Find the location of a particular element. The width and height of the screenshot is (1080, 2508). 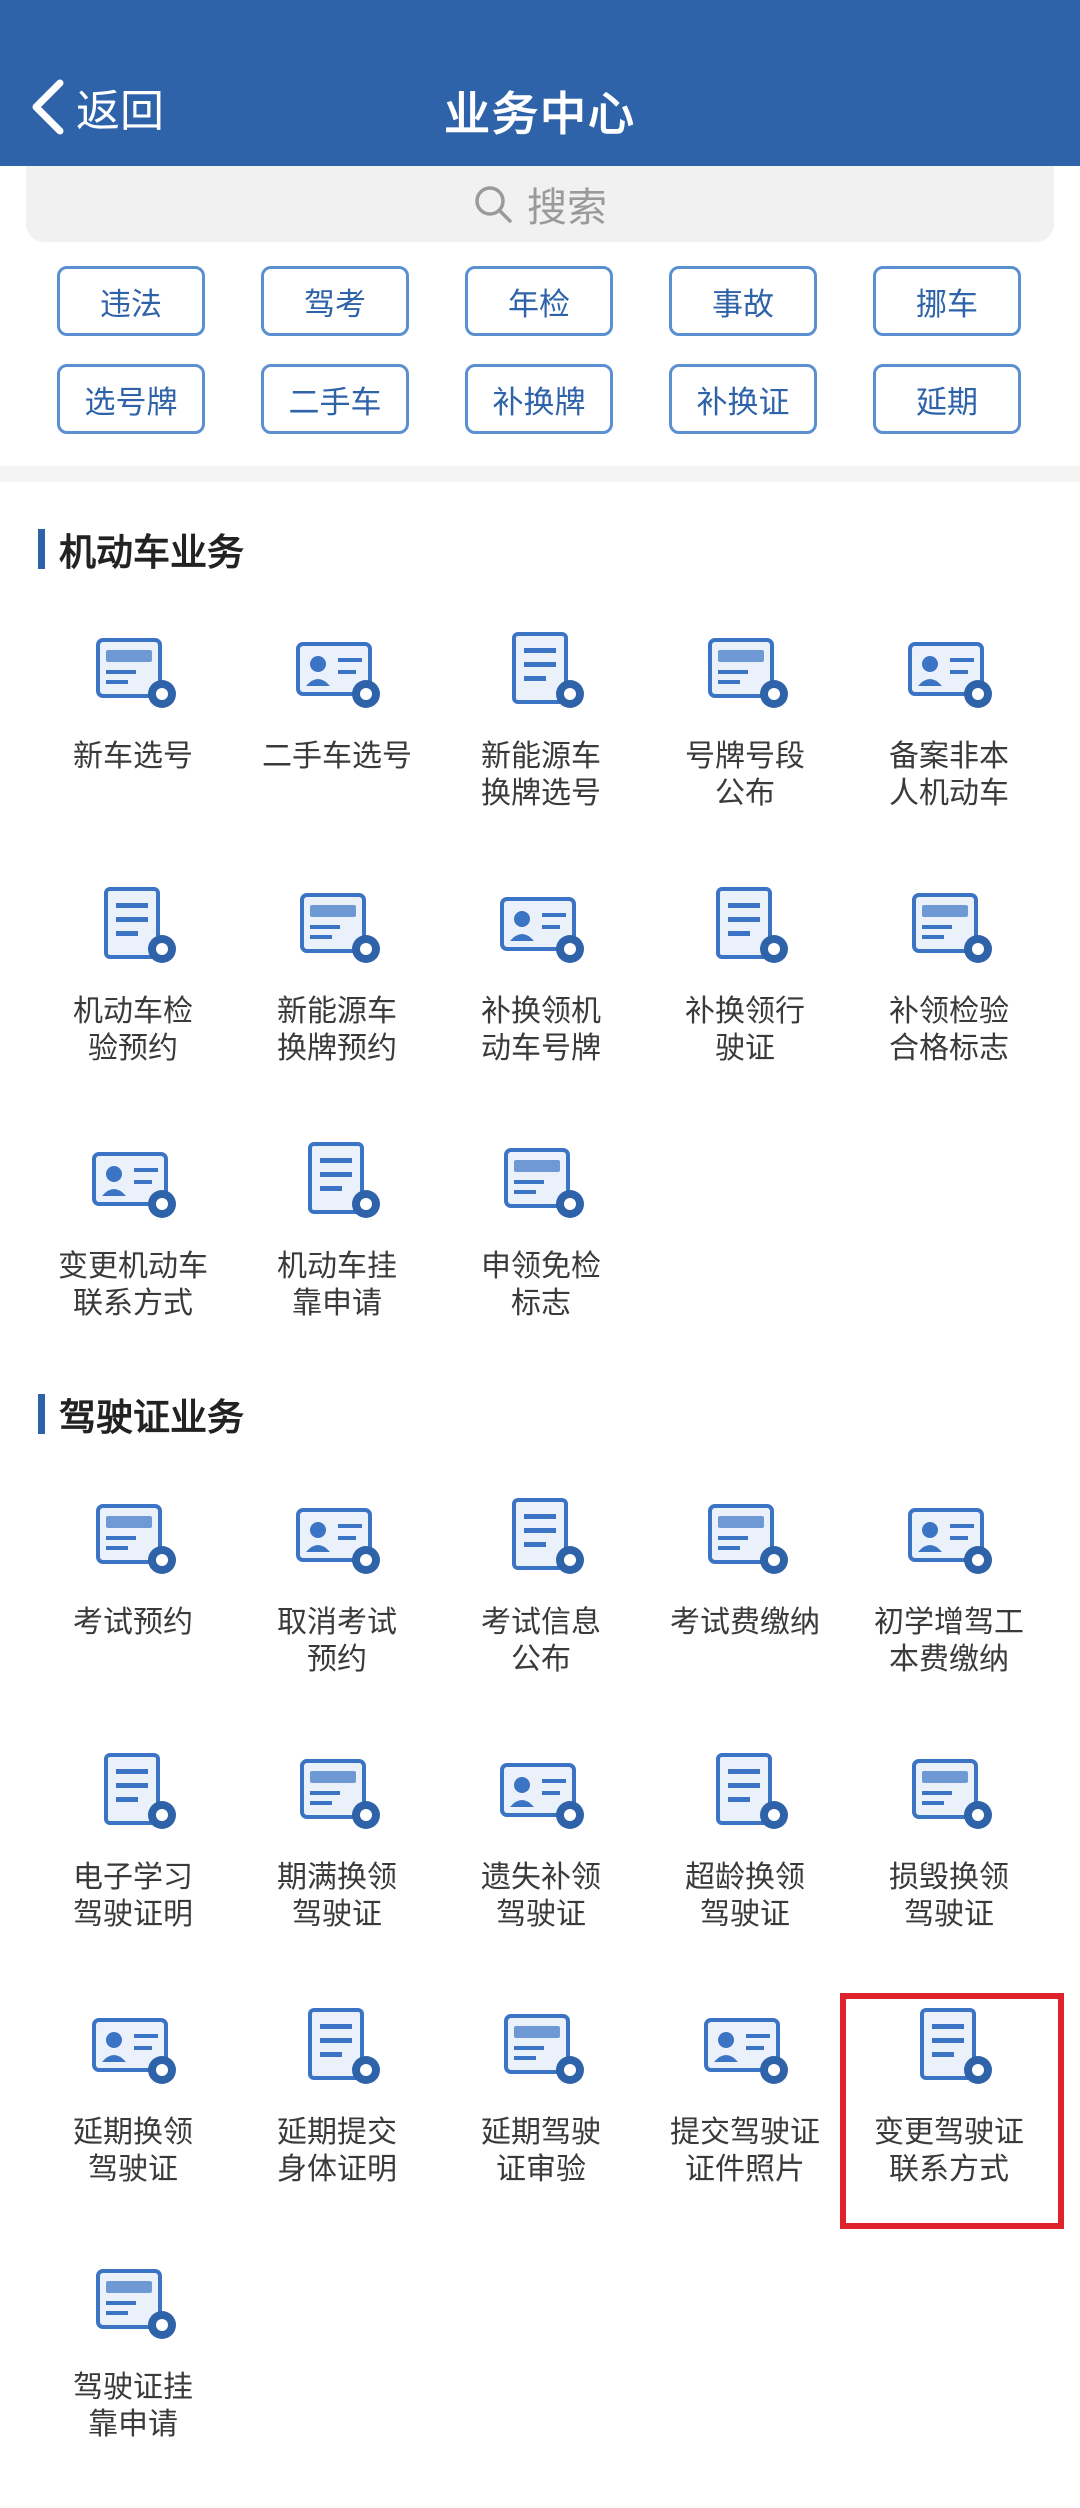

lost-replace-icon is located at coordinates (541, 1795).